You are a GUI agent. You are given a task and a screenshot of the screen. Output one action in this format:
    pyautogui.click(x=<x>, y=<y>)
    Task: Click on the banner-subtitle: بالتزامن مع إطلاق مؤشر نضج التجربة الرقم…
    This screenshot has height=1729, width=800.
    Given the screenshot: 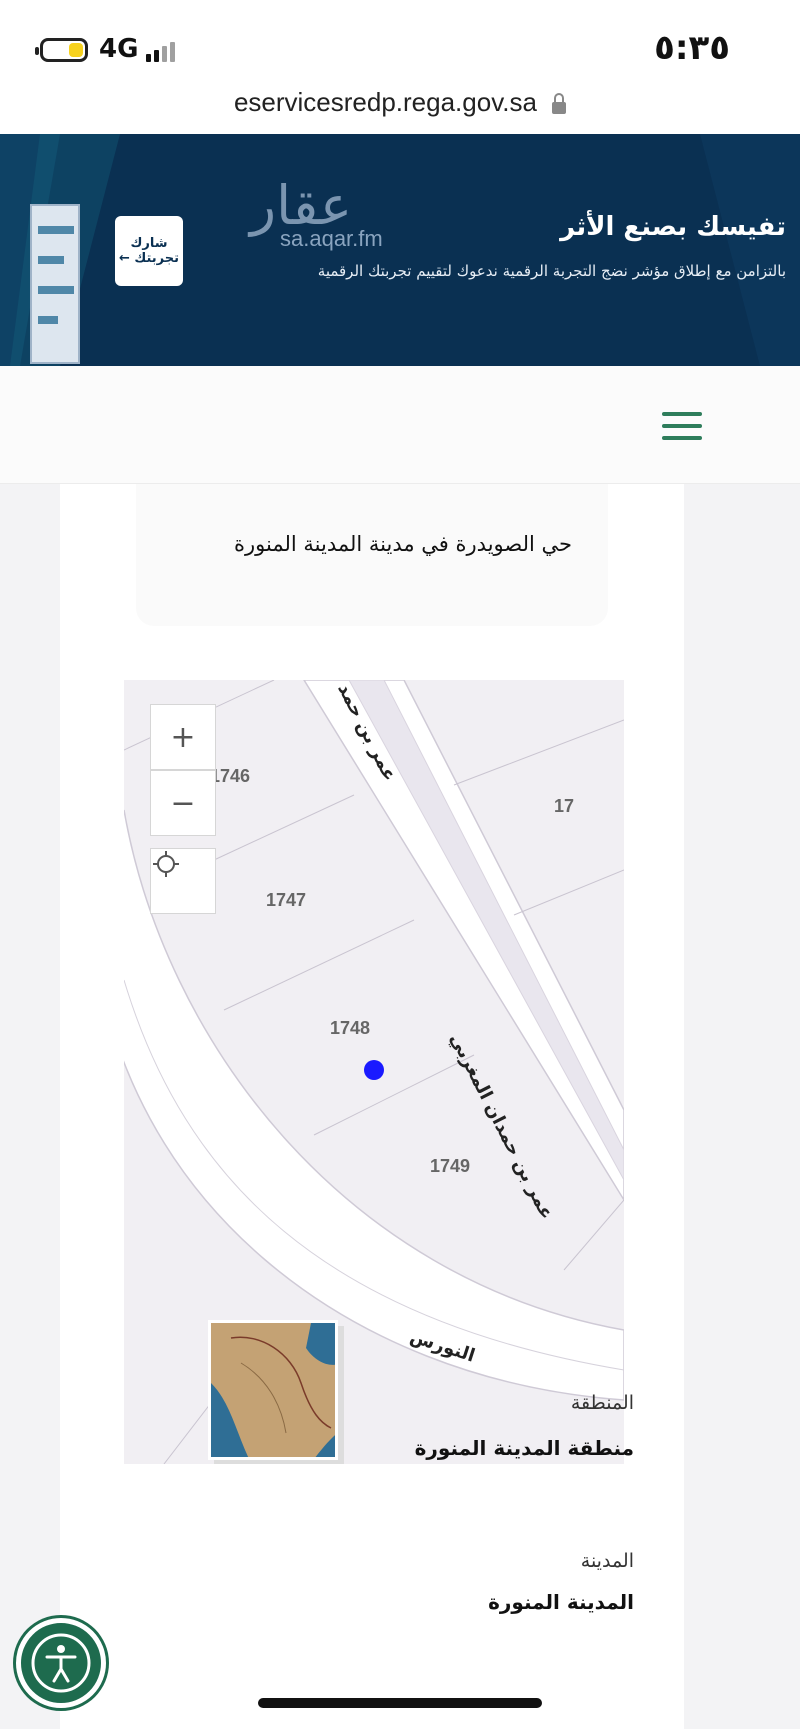 What is the action you would take?
    pyautogui.click(x=551, y=271)
    